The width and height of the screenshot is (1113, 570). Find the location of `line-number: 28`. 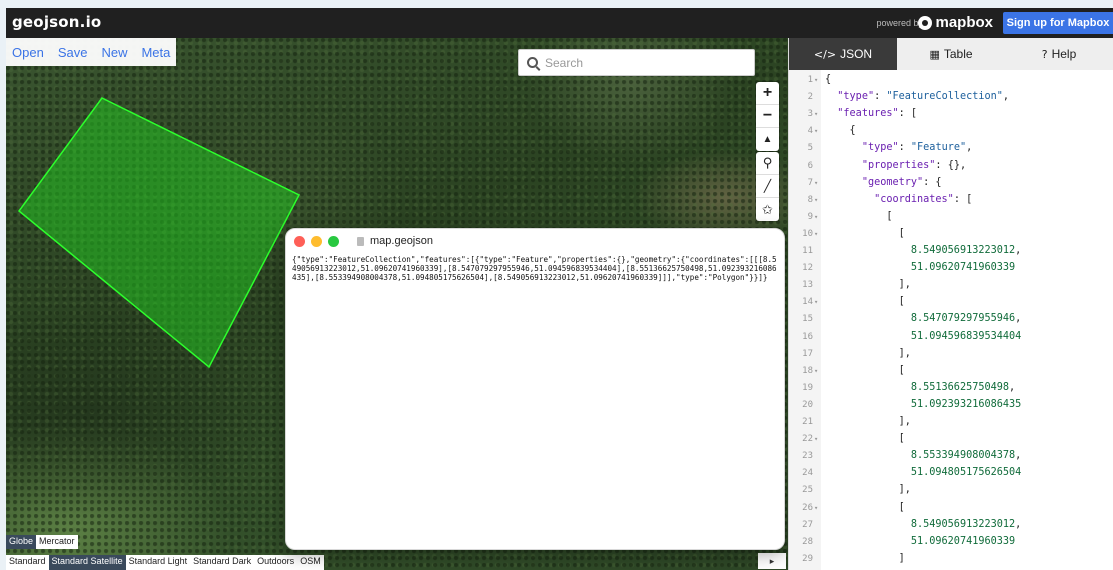

line-number: 28 is located at coordinates (807, 541).